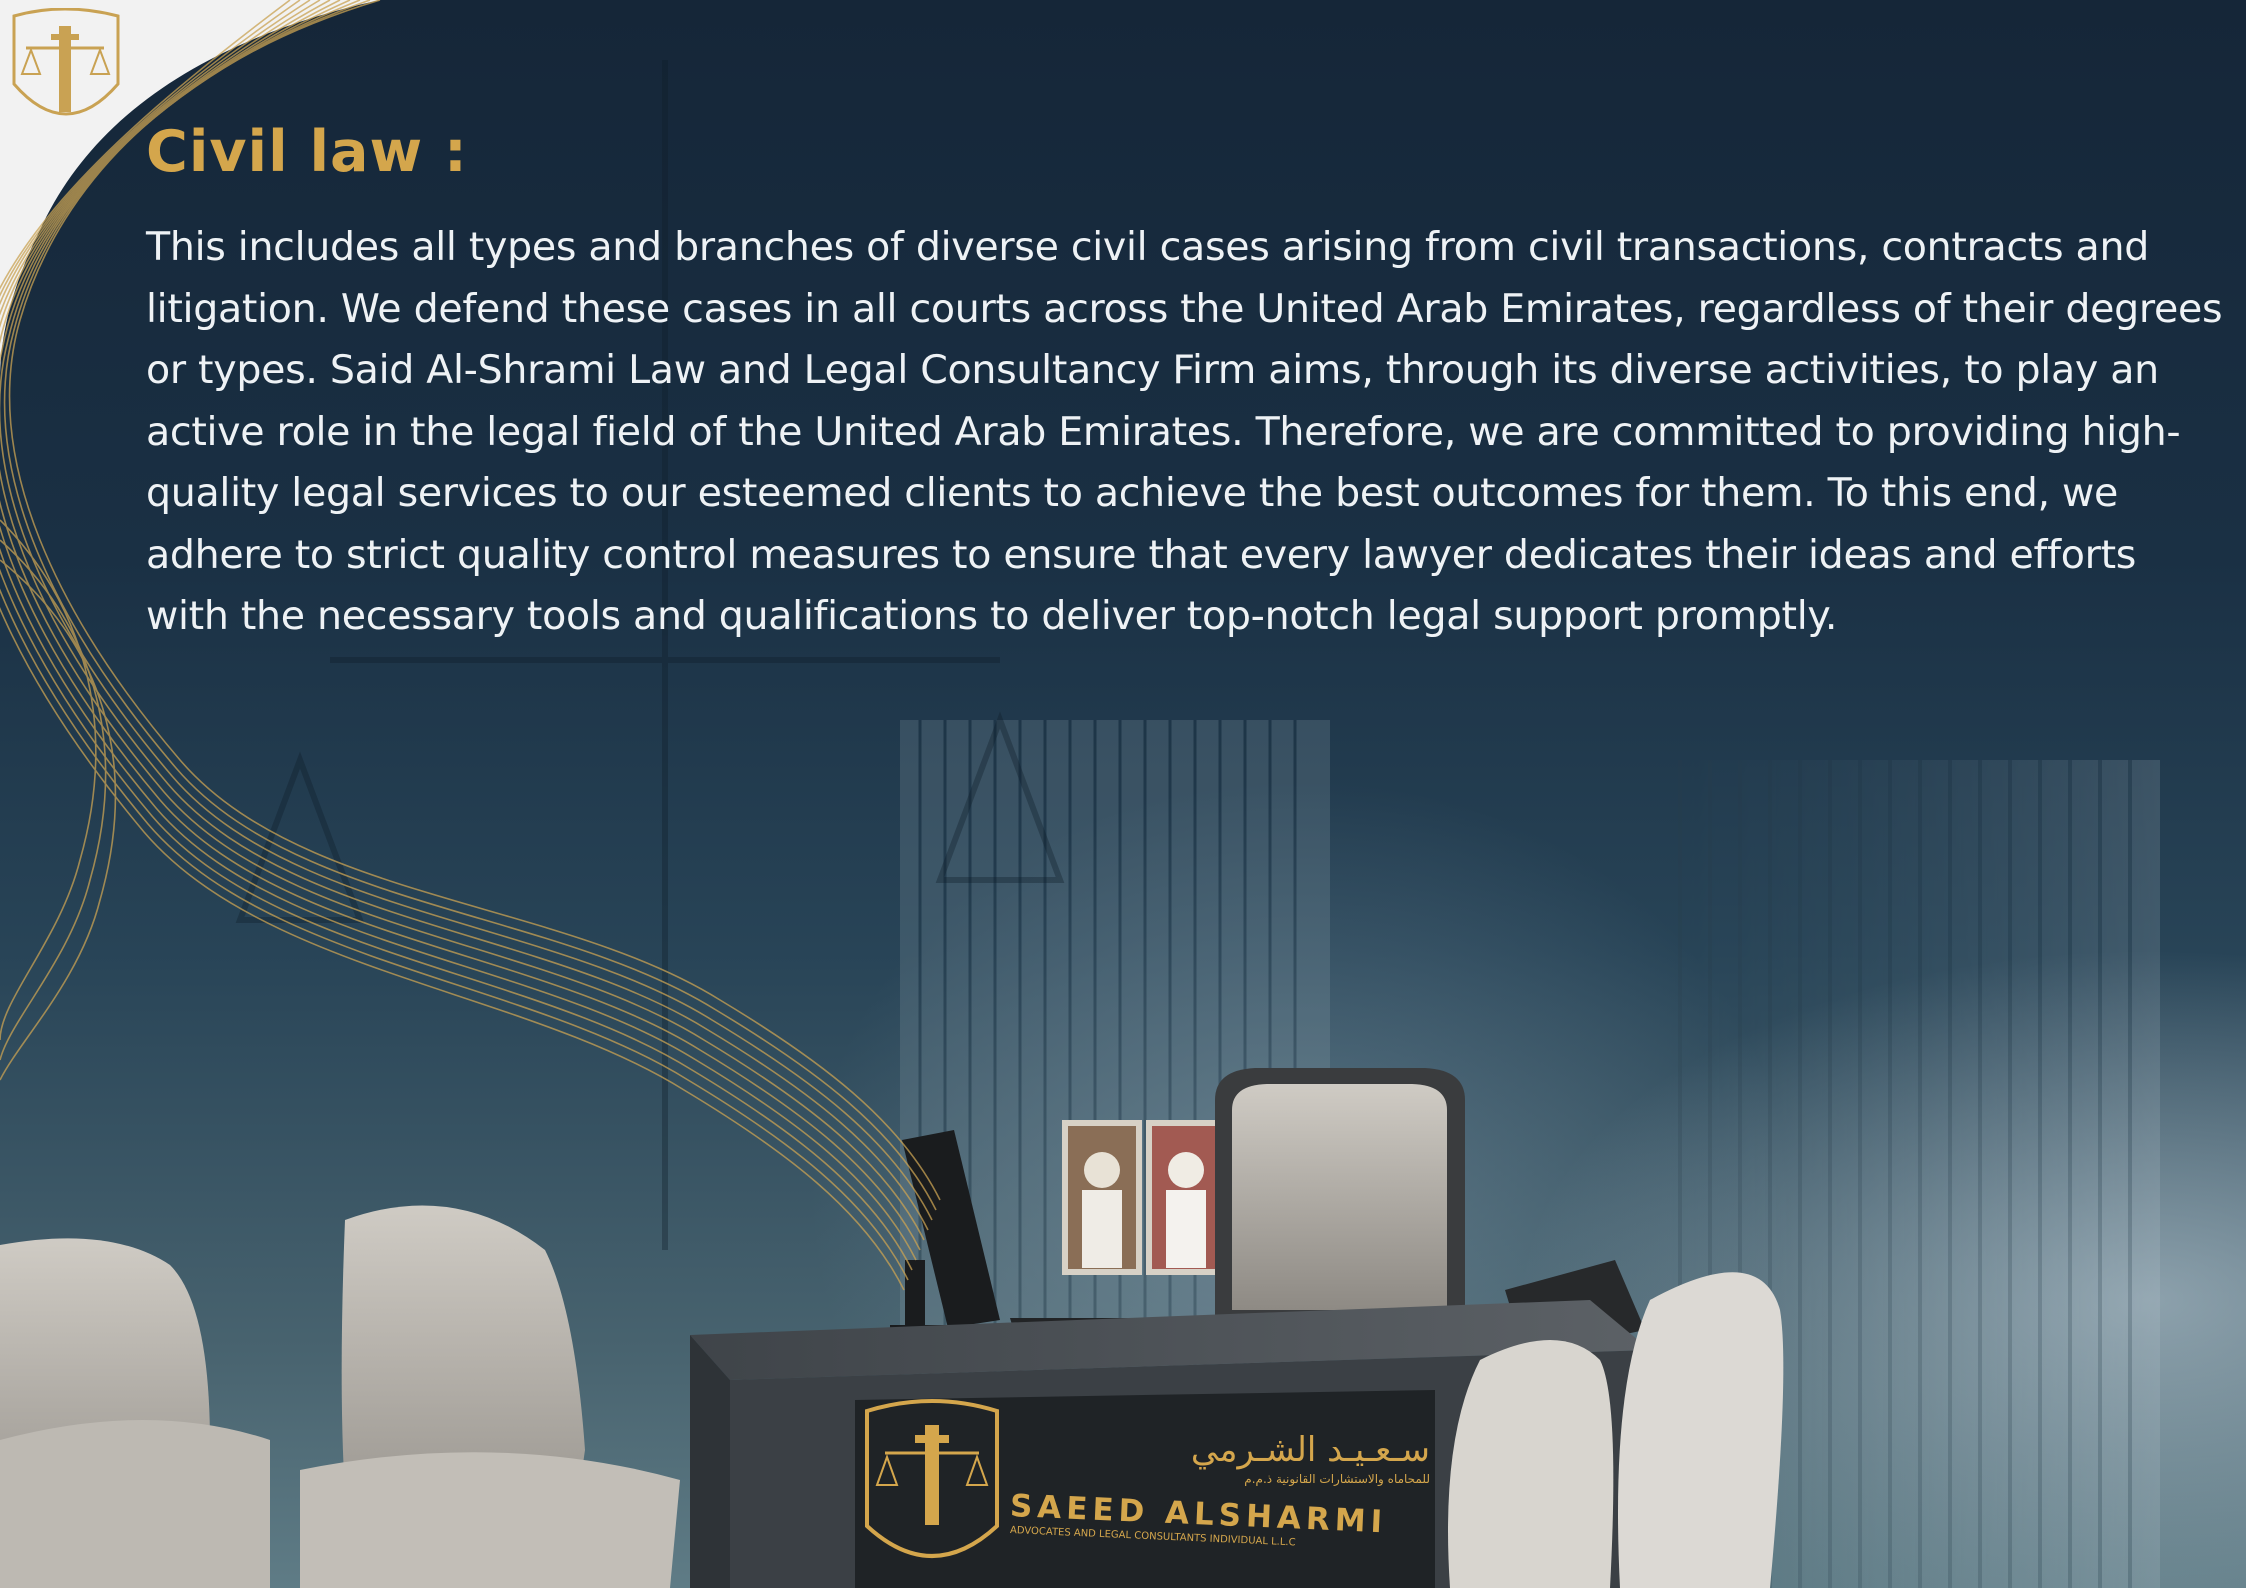 This screenshot has width=2246, height=1588. What do you see at coordinates (66, 62) in the screenshot?
I see `firm-logo-icon` at bounding box center [66, 62].